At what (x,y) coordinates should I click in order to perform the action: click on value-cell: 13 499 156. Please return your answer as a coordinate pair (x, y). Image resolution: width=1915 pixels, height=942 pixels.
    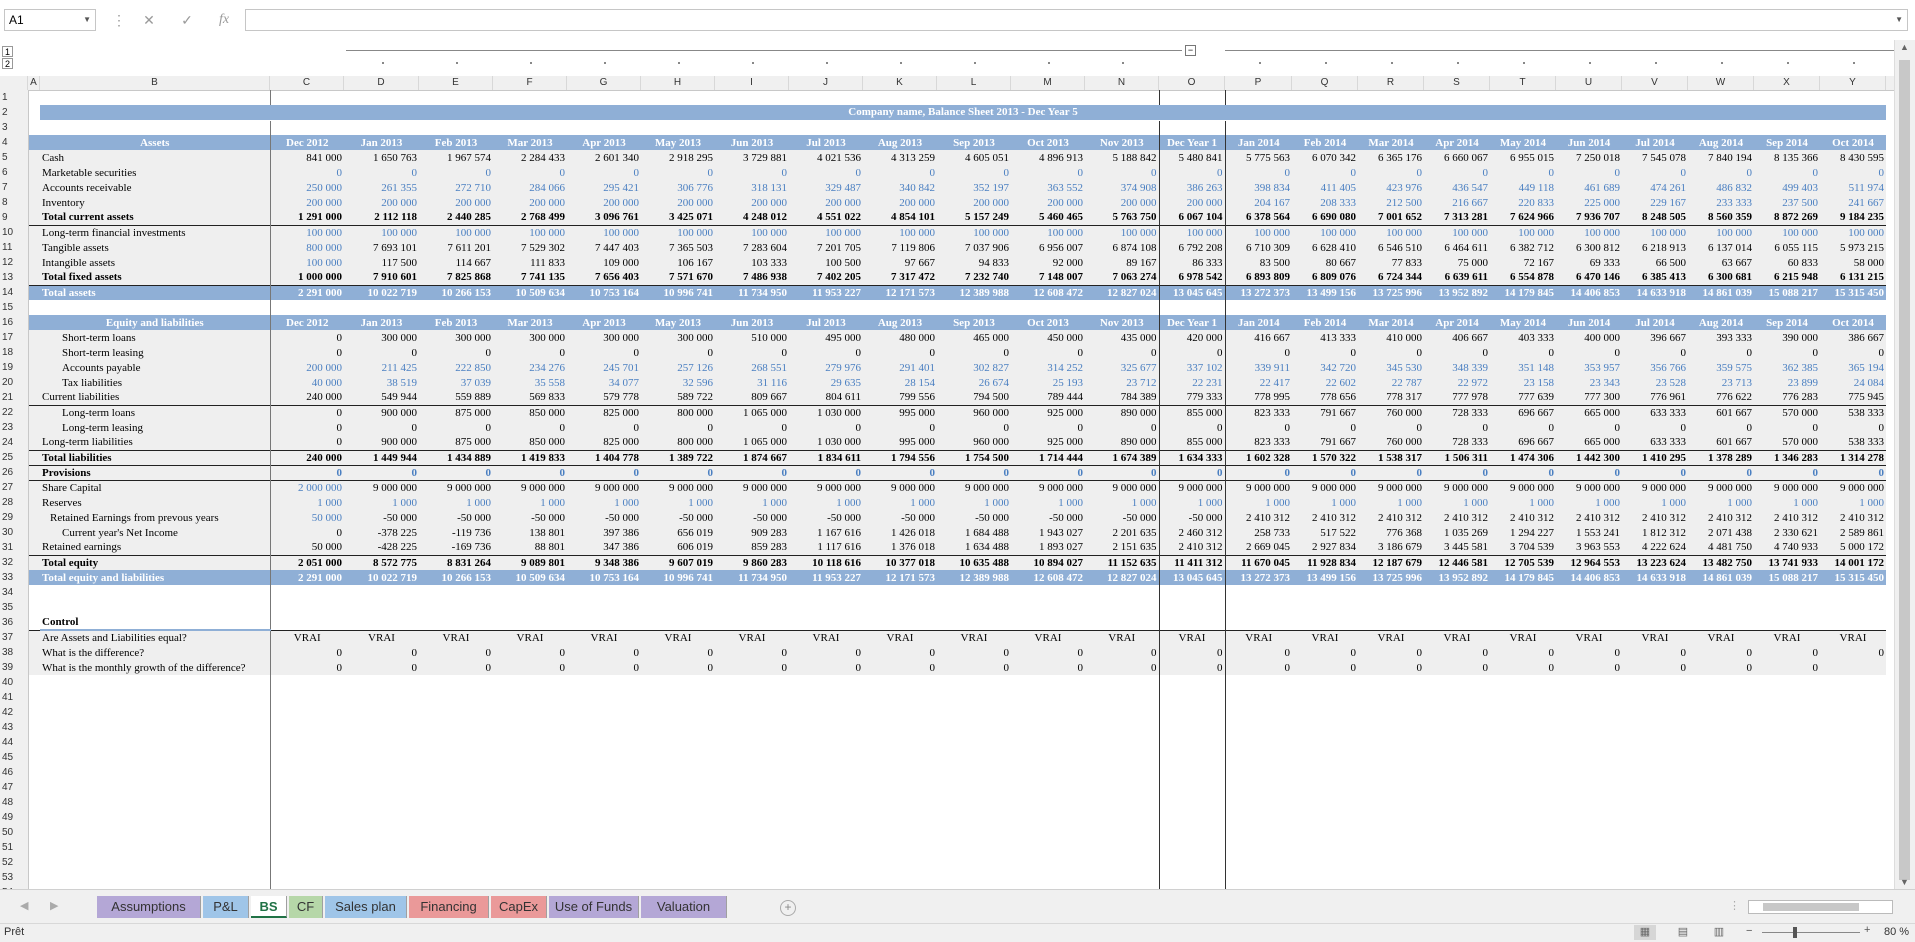
    Looking at the image, I should click on (1325, 577).